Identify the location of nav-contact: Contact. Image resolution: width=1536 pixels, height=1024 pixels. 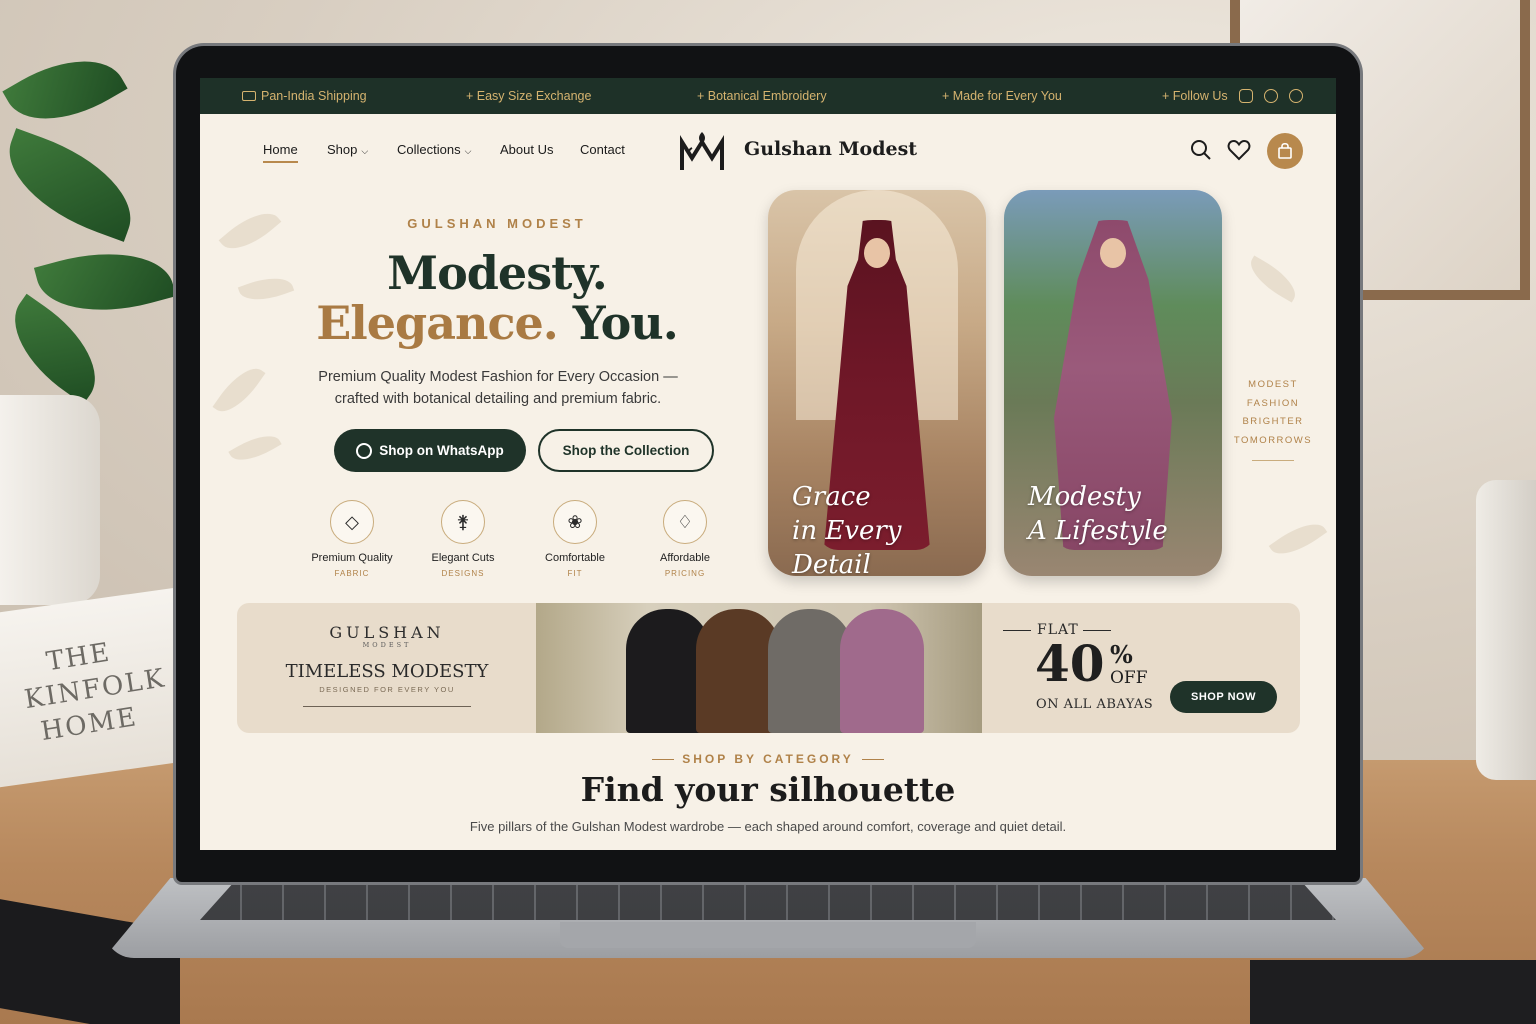
(602, 149).